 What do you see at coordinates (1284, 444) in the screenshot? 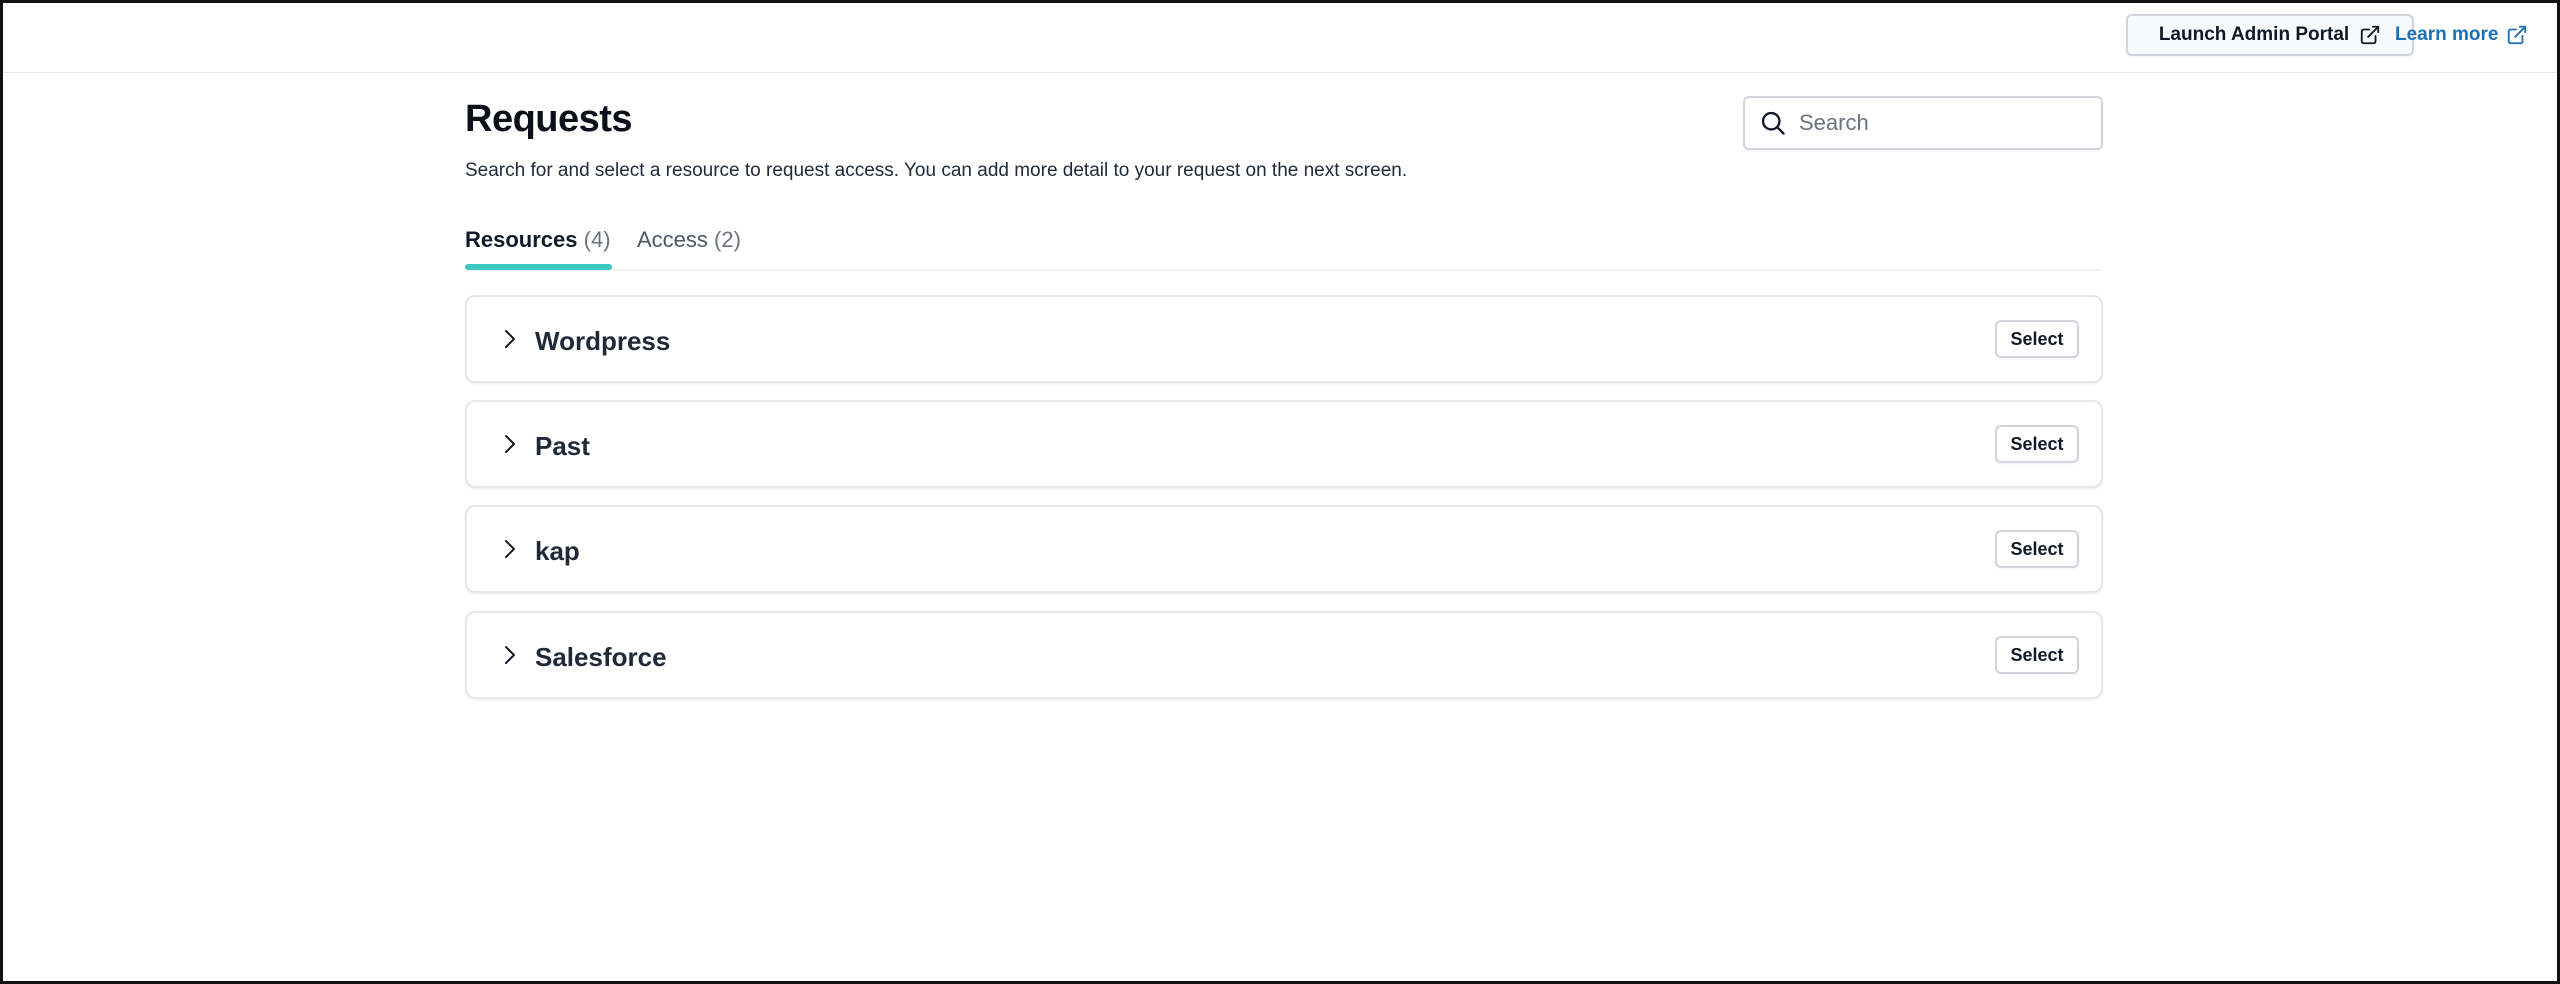
I see `resource-row-past: Past Select` at bounding box center [1284, 444].